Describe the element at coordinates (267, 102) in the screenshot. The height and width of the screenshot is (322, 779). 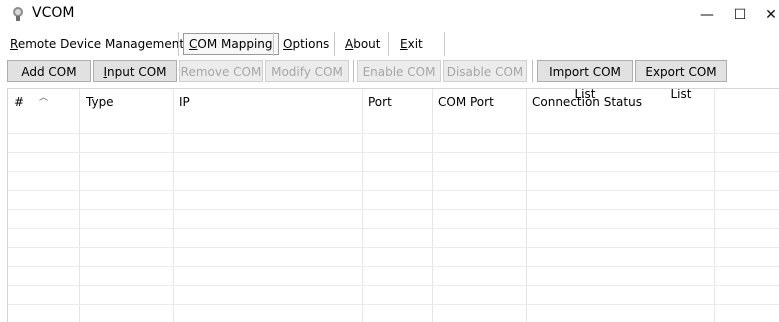
I see `column-header-ip: IP` at that location.